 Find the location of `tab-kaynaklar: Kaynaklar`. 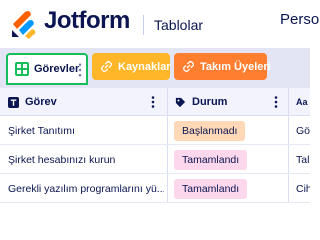

tab-kaynaklar: Kaynaklar is located at coordinates (131, 66).